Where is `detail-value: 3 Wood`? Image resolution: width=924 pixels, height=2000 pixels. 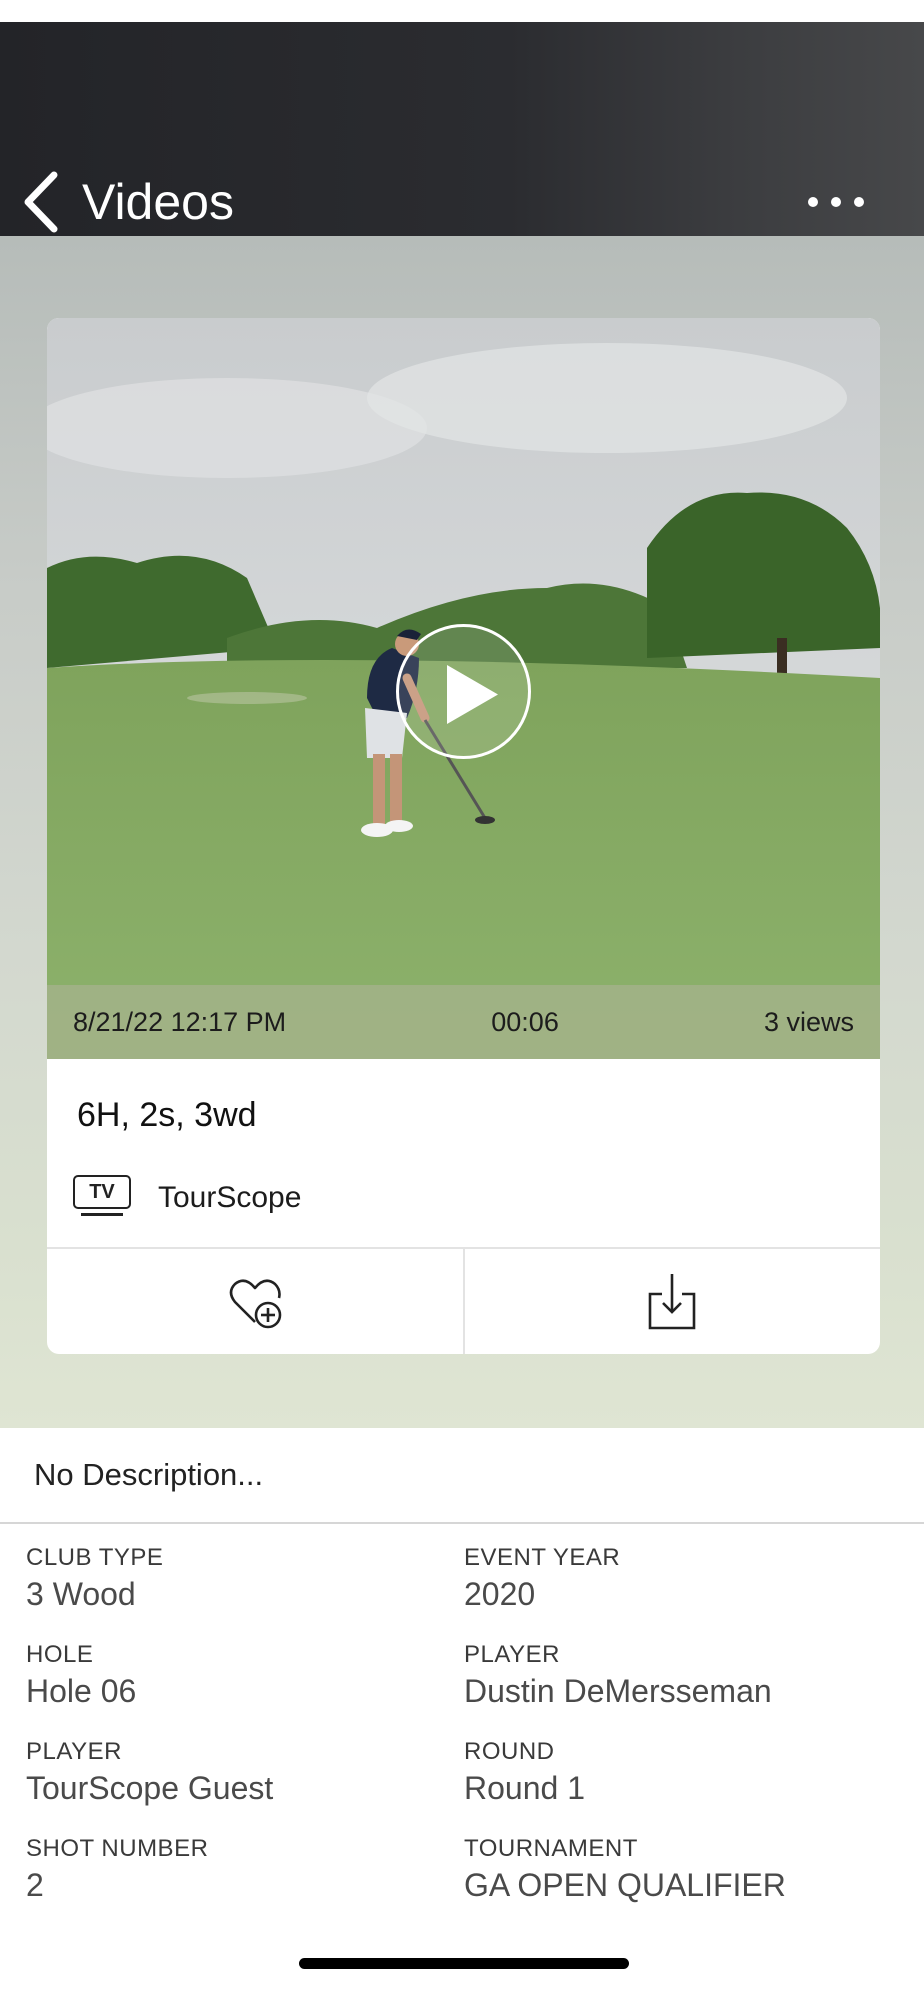 detail-value: 3 Wood is located at coordinates (81, 1594).